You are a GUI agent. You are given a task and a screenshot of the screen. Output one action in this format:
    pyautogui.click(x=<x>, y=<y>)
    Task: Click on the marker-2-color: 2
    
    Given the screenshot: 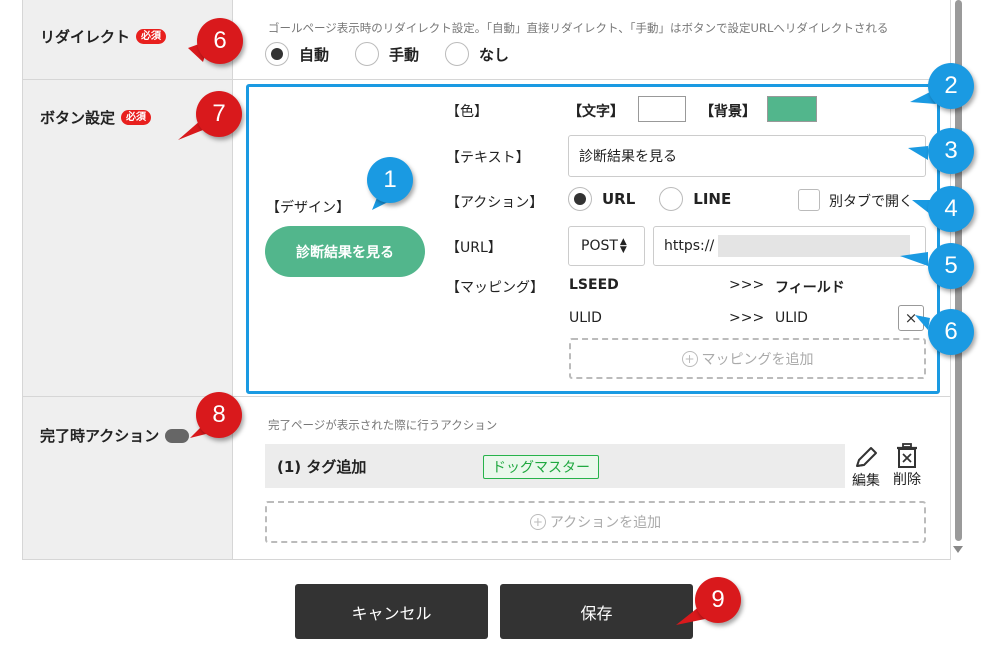 What is the action you would take?
    pyautogui.click(x=951, y=86)
    